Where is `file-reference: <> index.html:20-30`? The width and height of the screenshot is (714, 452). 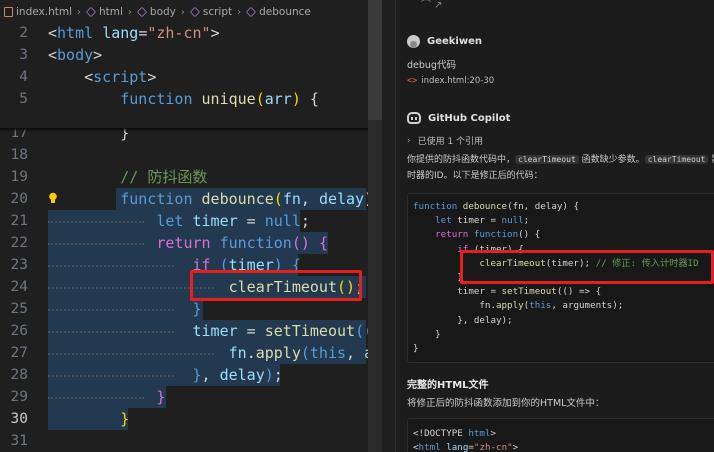
file-reference: <> index.html:20-30 is located at coordinates (450, 81).